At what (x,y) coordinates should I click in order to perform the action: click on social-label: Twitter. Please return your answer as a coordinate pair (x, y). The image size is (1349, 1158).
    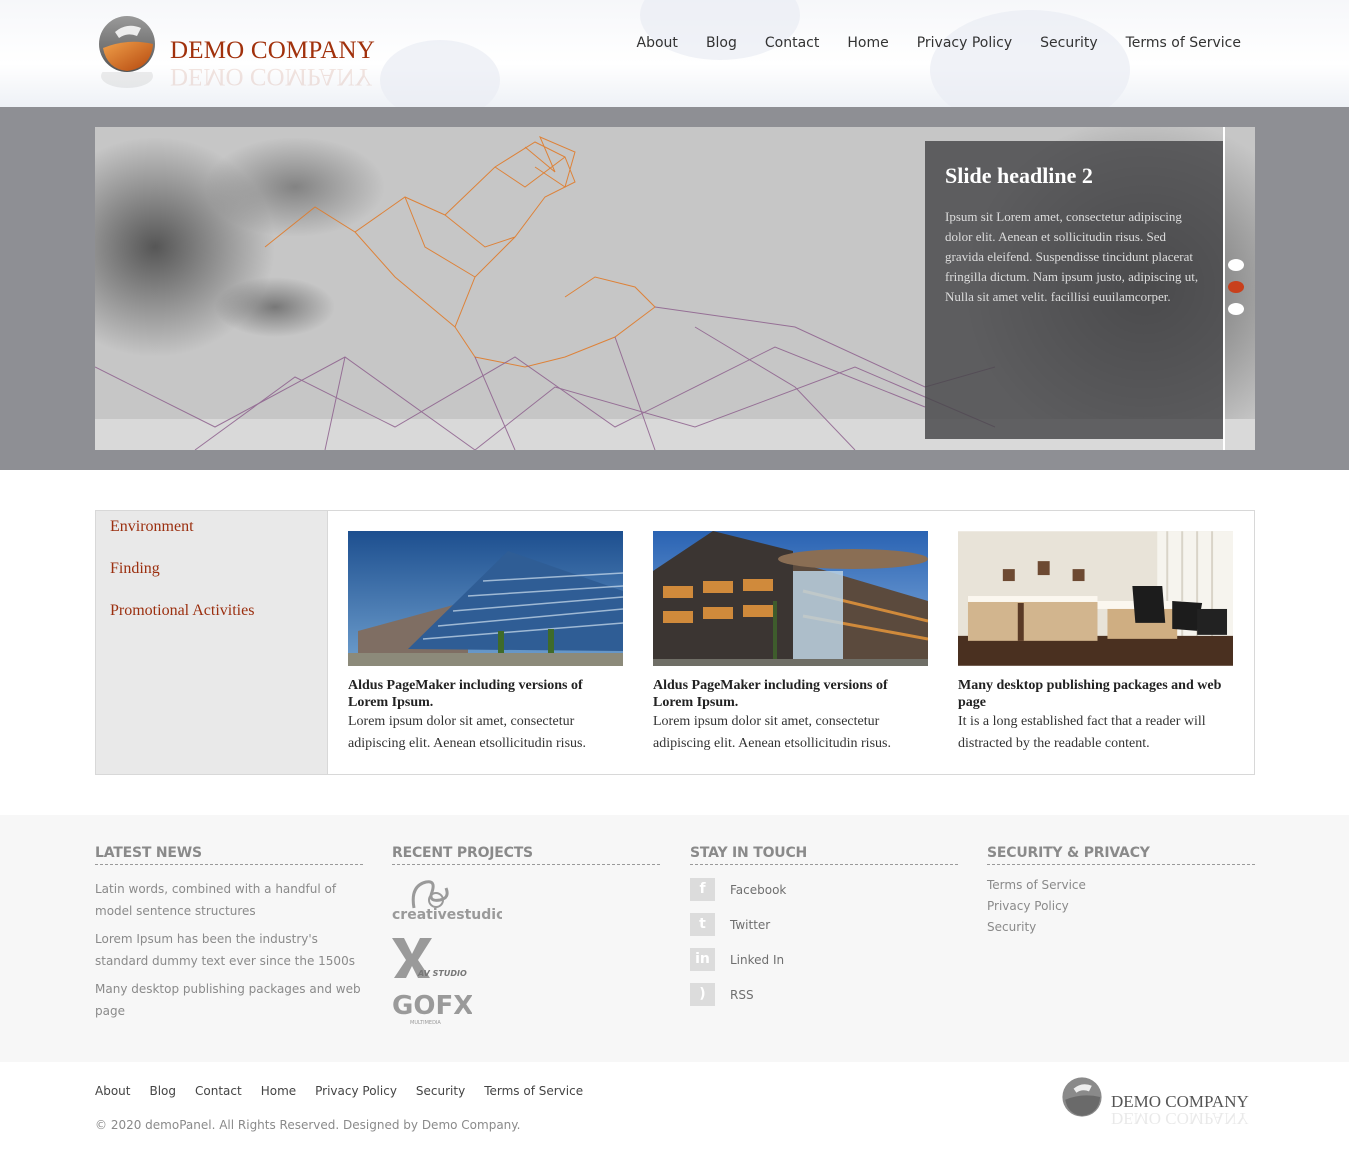
    Looking at the image, I should click on (750, 924).